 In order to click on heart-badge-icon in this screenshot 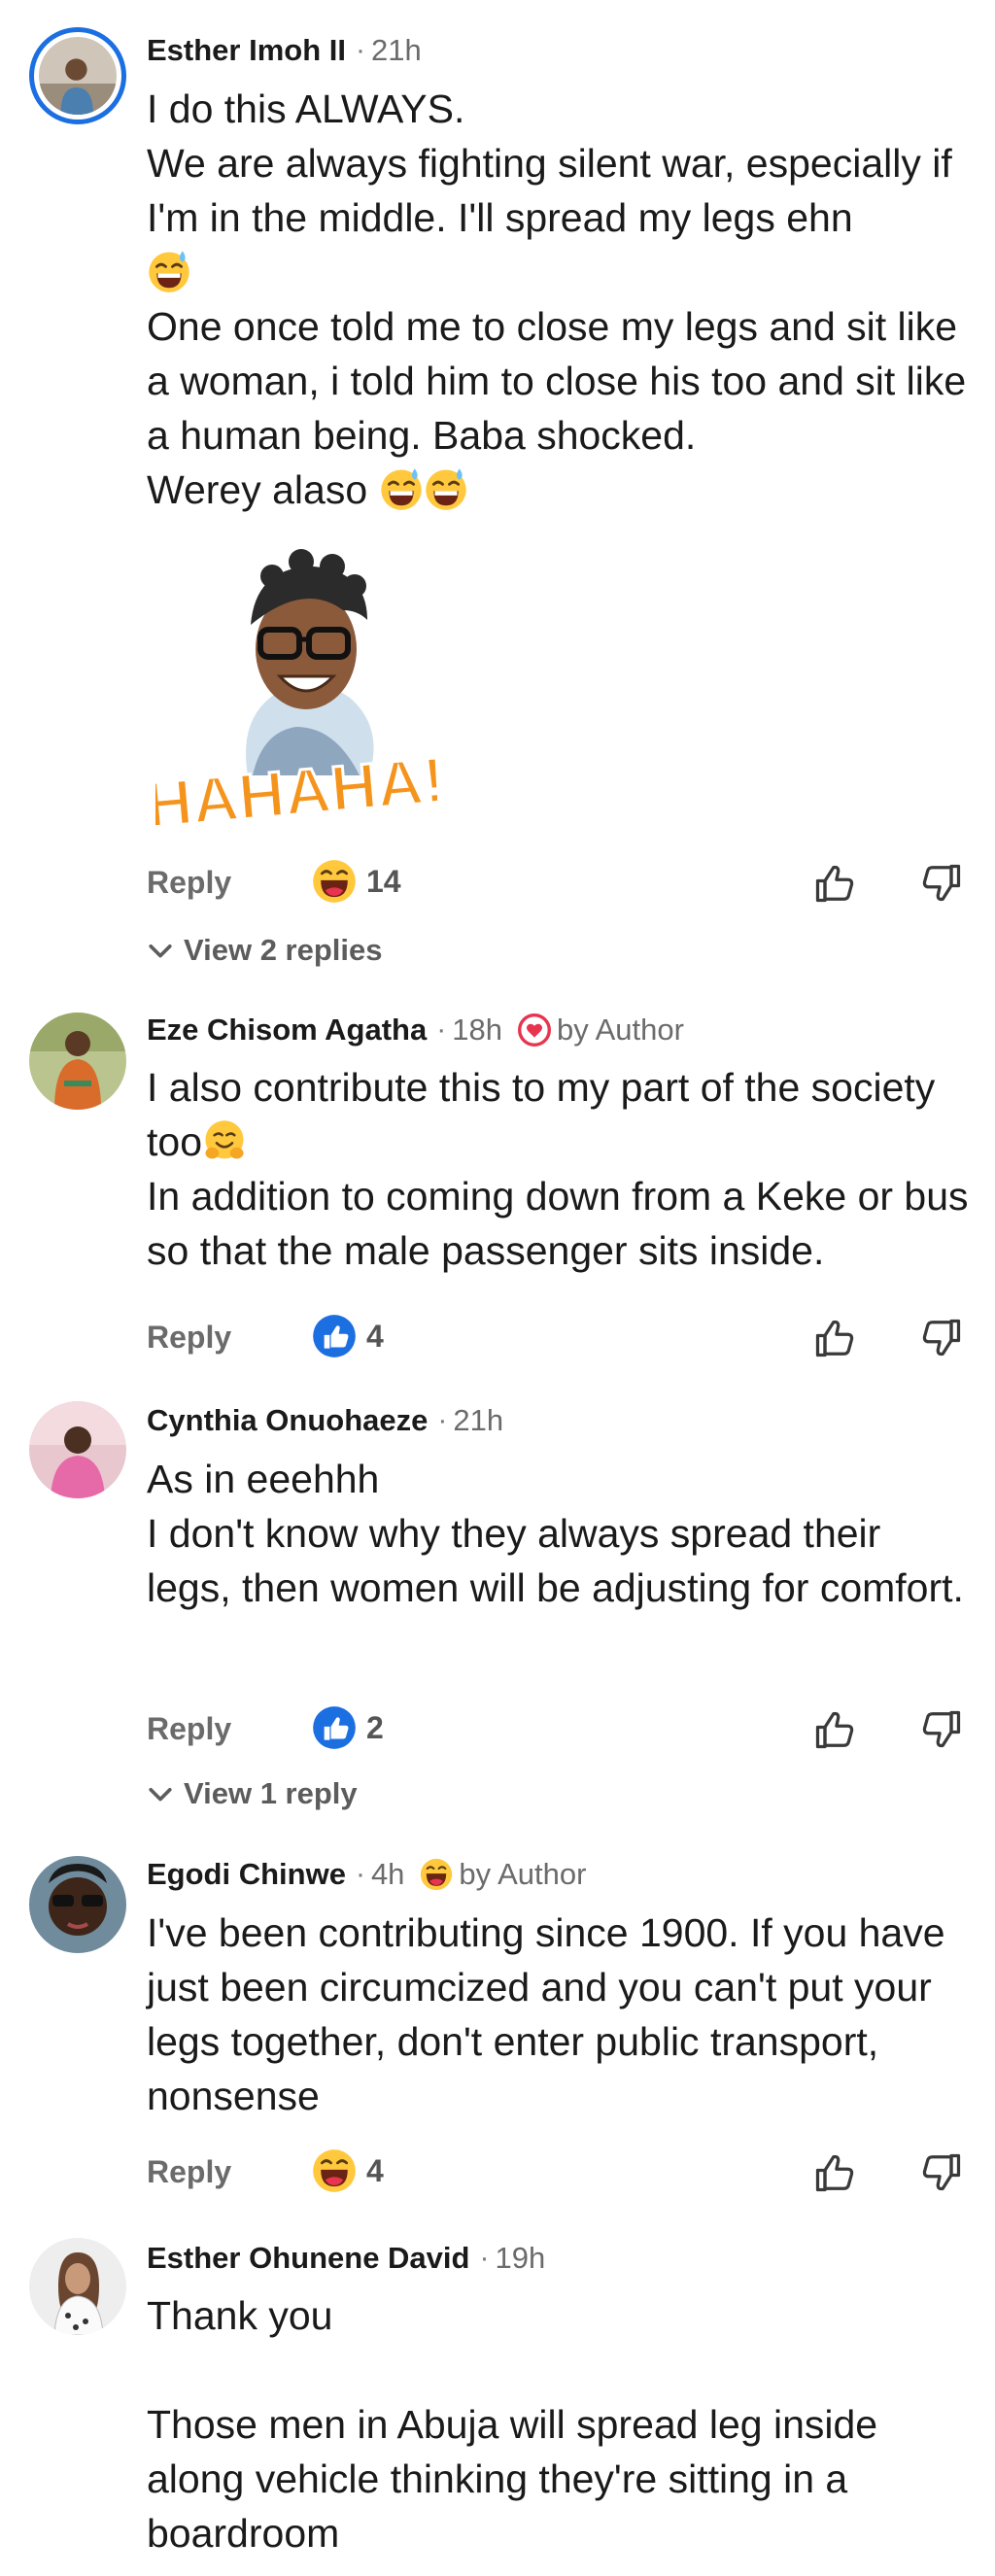, I will do `click(535, 1030)`.